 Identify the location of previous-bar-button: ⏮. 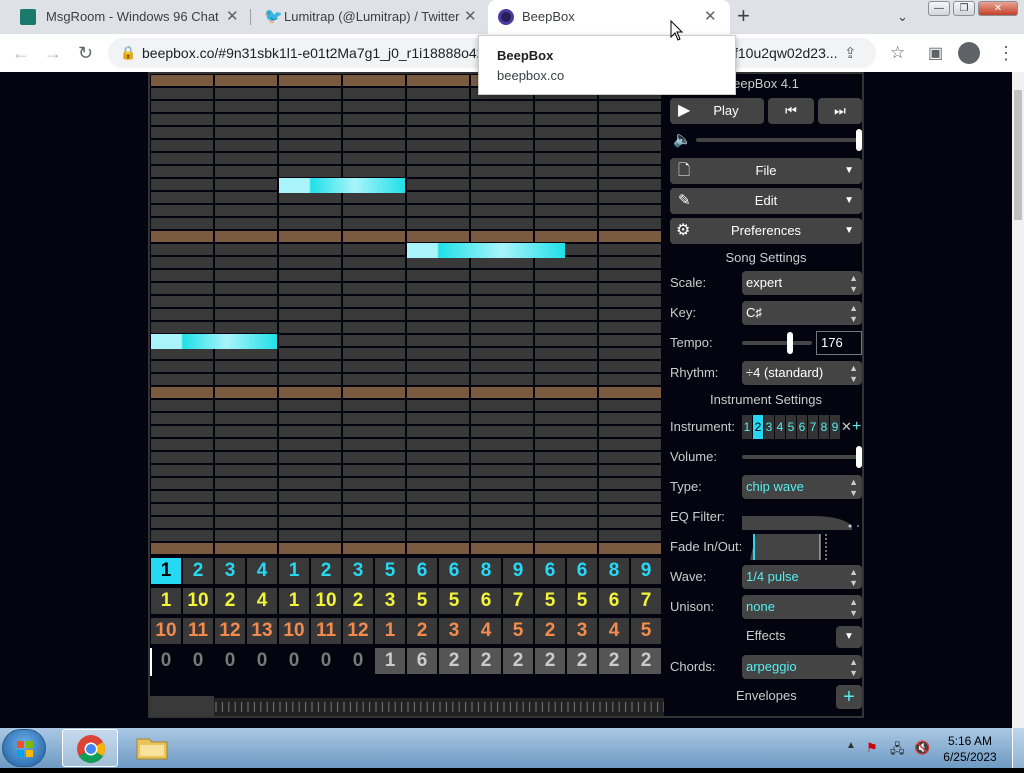
(791, 111).